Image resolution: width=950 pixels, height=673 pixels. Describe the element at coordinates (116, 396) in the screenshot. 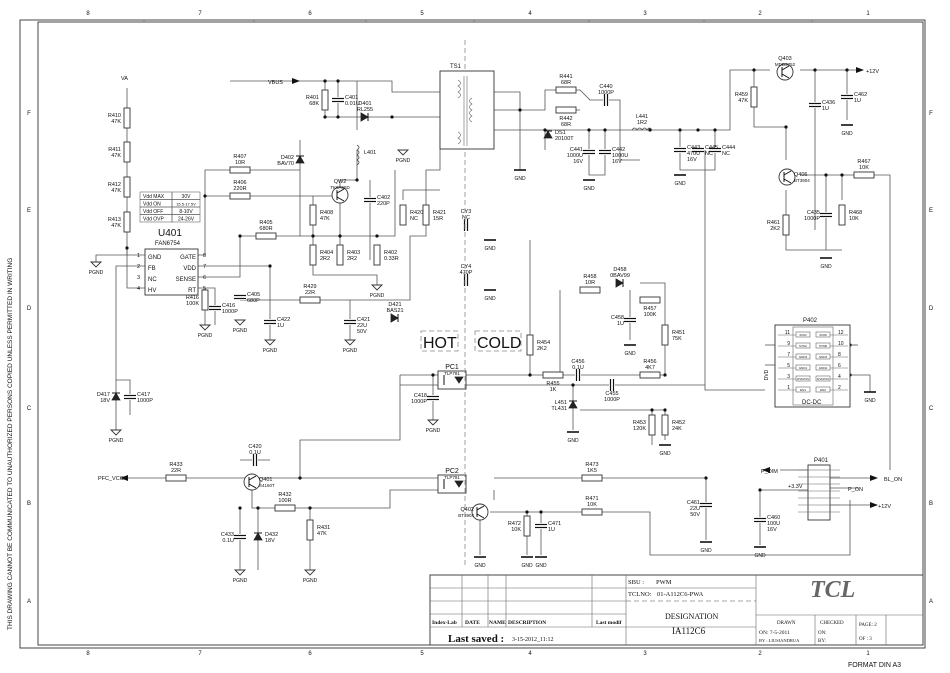

I see `diode-icon` at that location.